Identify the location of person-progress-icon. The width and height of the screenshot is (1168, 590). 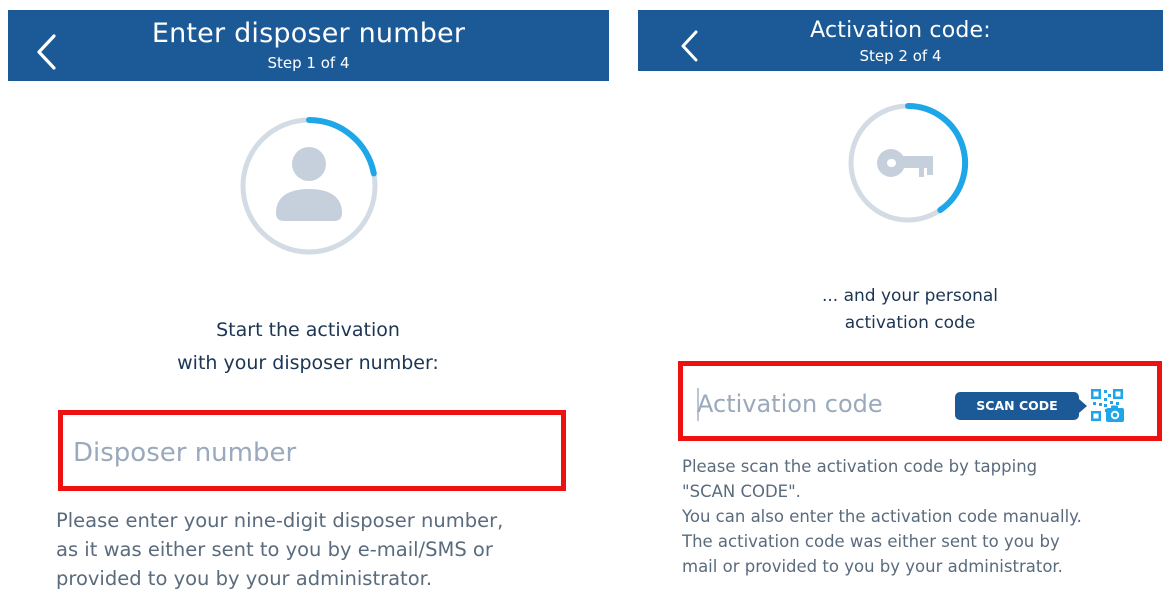
(309, 186).